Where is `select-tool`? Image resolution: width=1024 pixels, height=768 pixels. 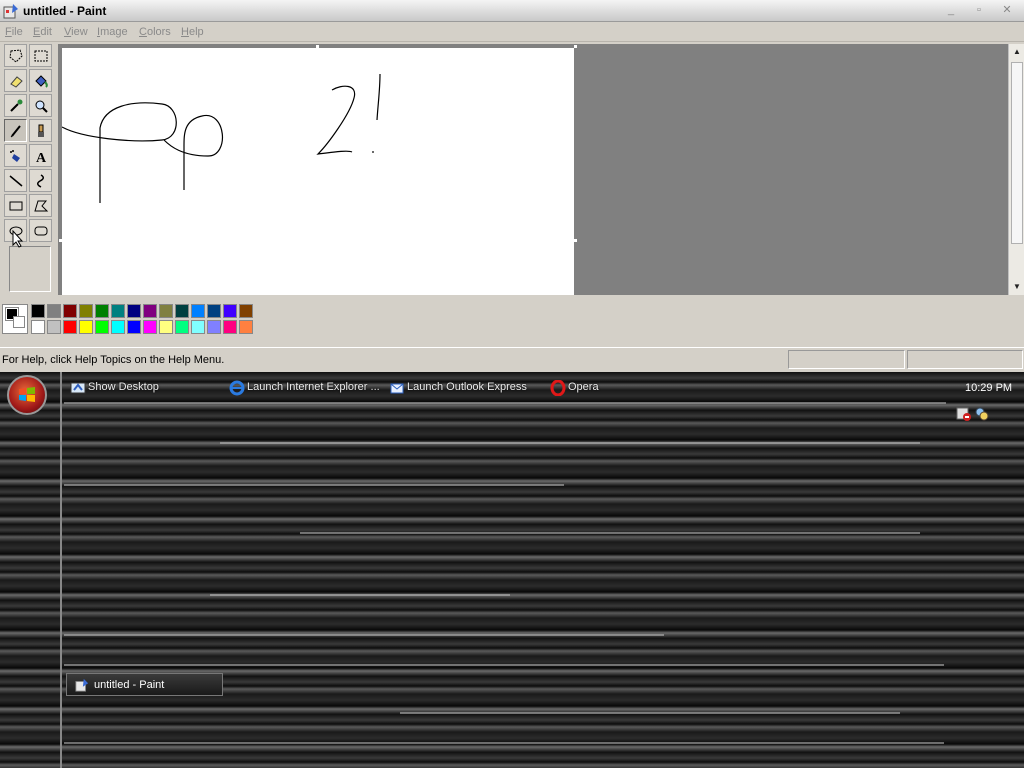
select-tool is located at coordinates (40, 55).